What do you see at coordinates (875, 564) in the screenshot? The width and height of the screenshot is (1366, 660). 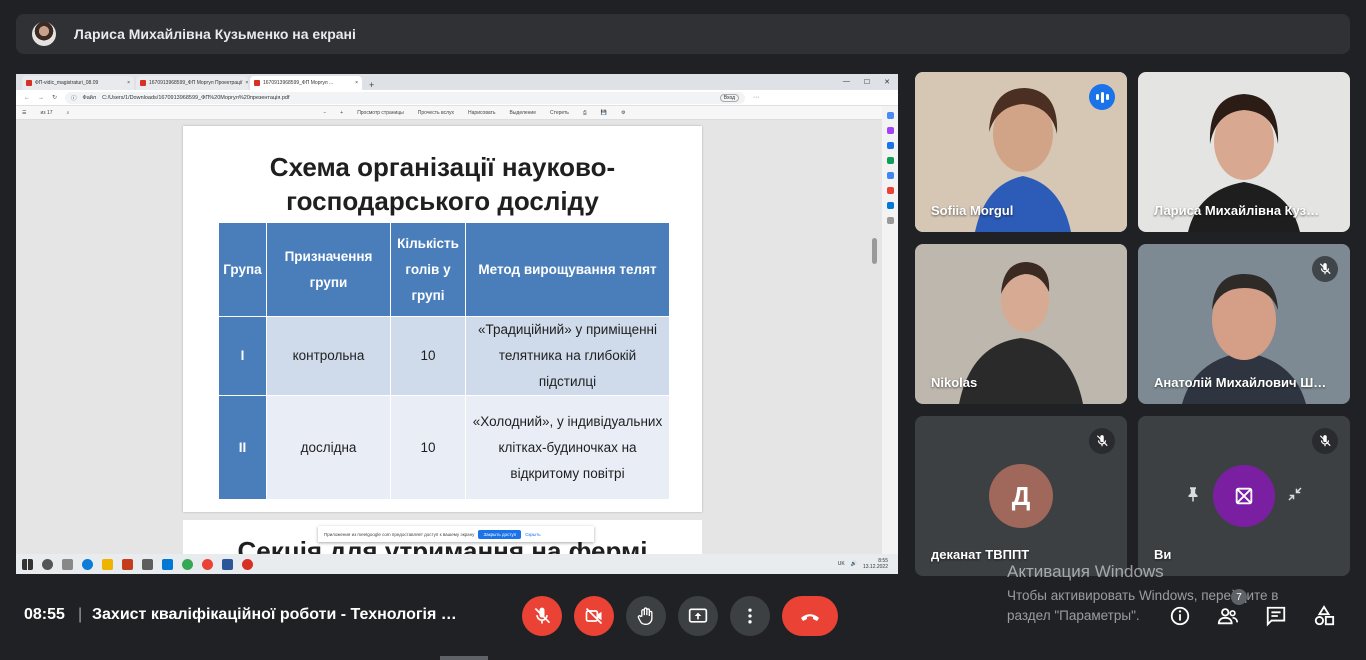 I see `taskbar-clock: 8:55 13.12.2022` at bounding box center [875, 564].